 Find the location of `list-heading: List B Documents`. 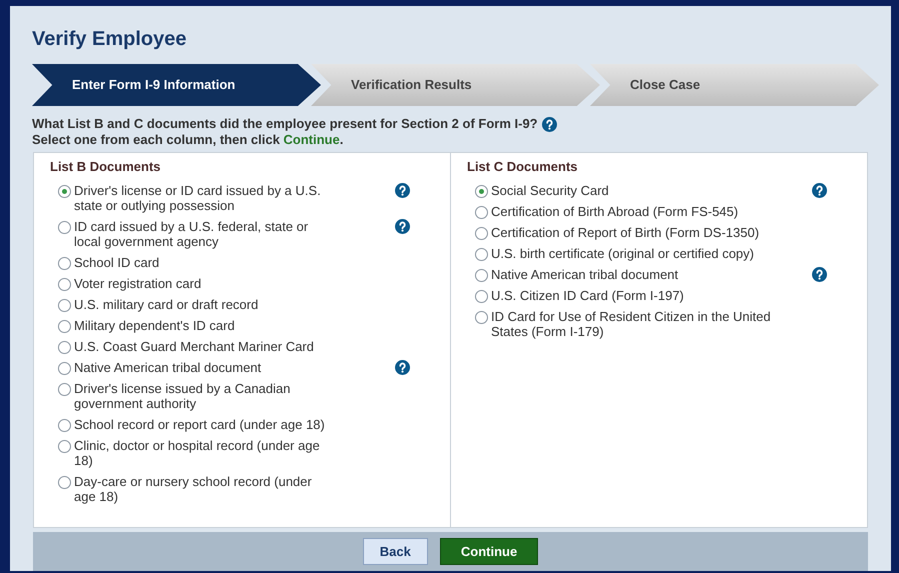

list-heading: List B Documents is located at coordinates (106, 167).